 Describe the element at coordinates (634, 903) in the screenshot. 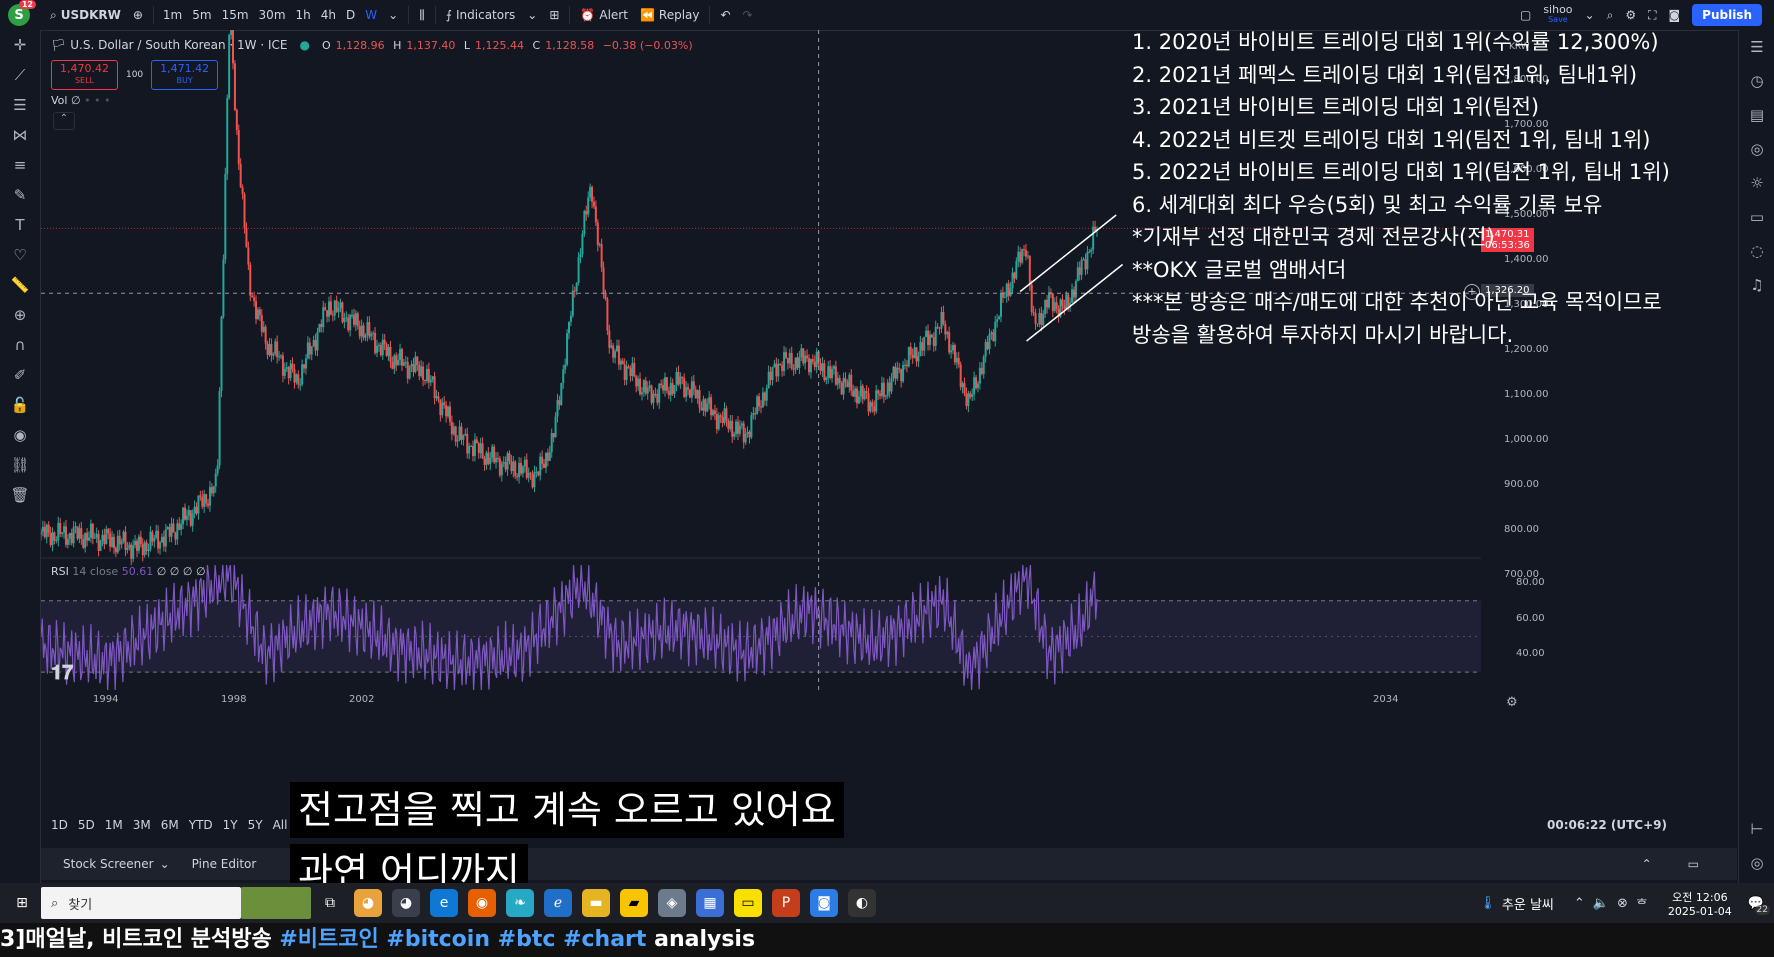

I see `app-sticky: ▰` at that location.